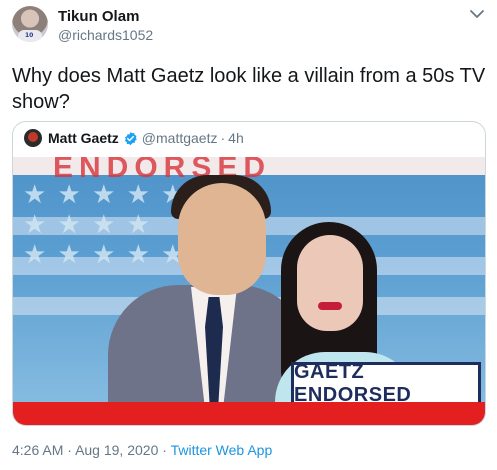  Describe the element at coordinates (130, 138) in the screenshot. I see `verified-badge-icon` at that location.